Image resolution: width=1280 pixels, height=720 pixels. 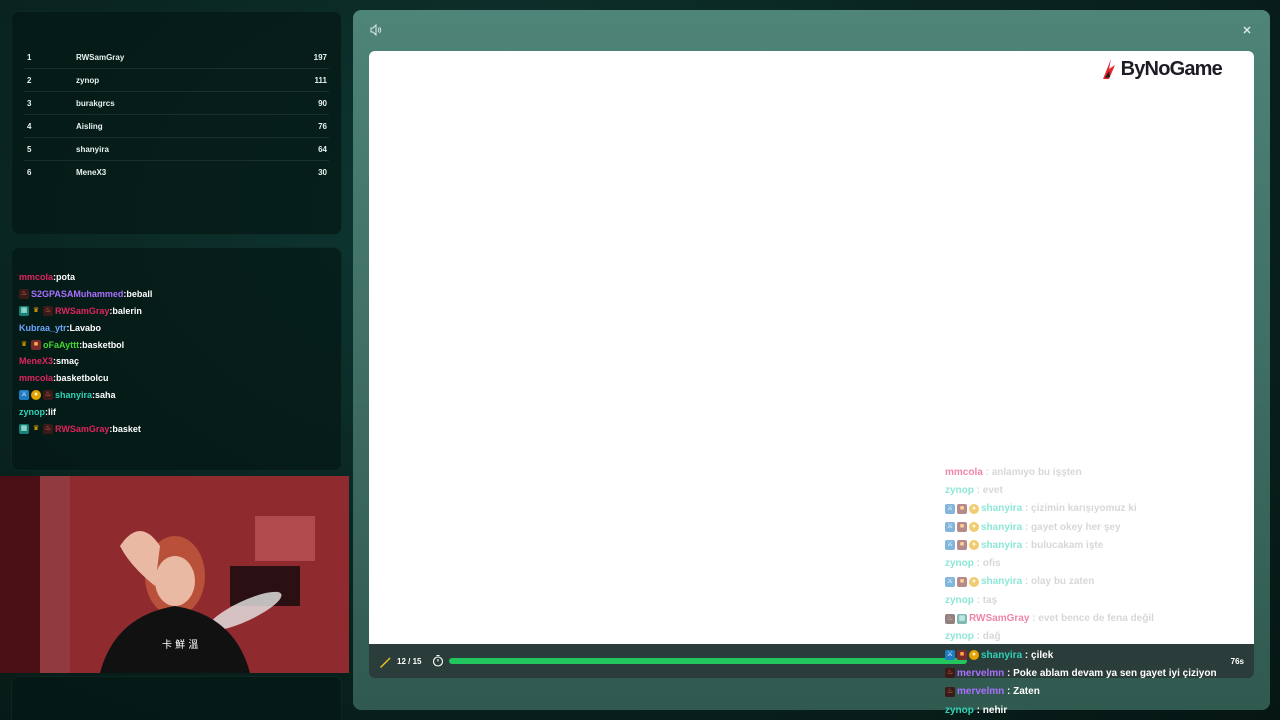 What do you see at coordinates (73, 395) in the screenshot?
I see `chat-username: shanyira` at bounding box center [73, 395].